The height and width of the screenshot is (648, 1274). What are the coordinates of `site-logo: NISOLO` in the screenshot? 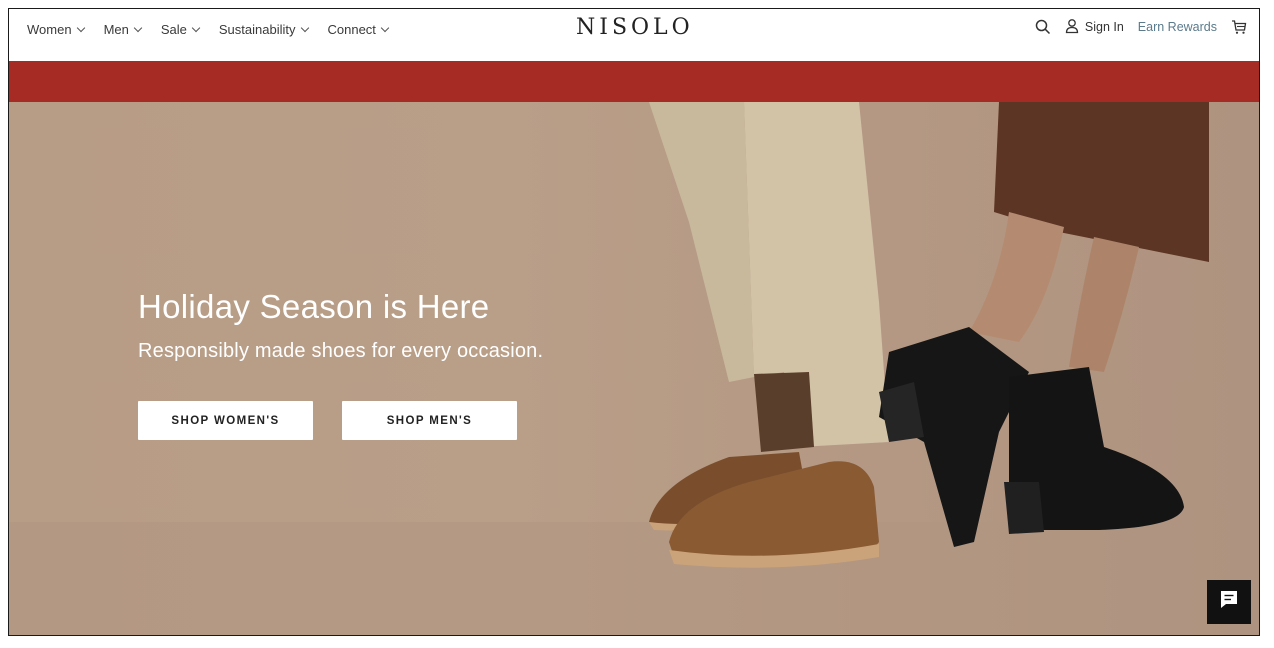 It's located at (635, 27).